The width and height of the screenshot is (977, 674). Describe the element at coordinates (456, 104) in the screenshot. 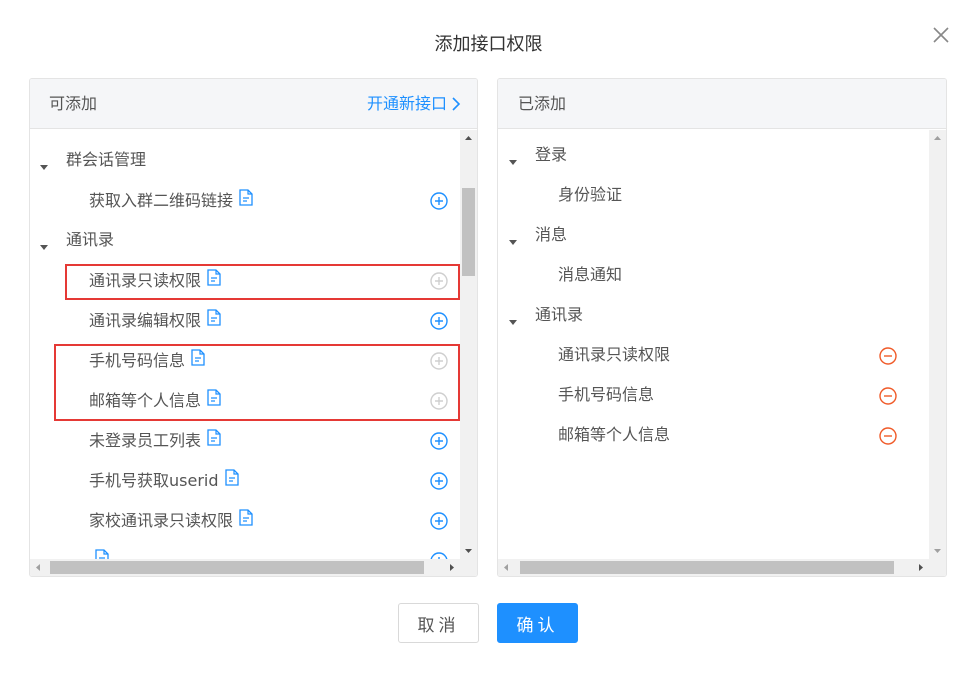

I see `chevron-right-icon` at that location.